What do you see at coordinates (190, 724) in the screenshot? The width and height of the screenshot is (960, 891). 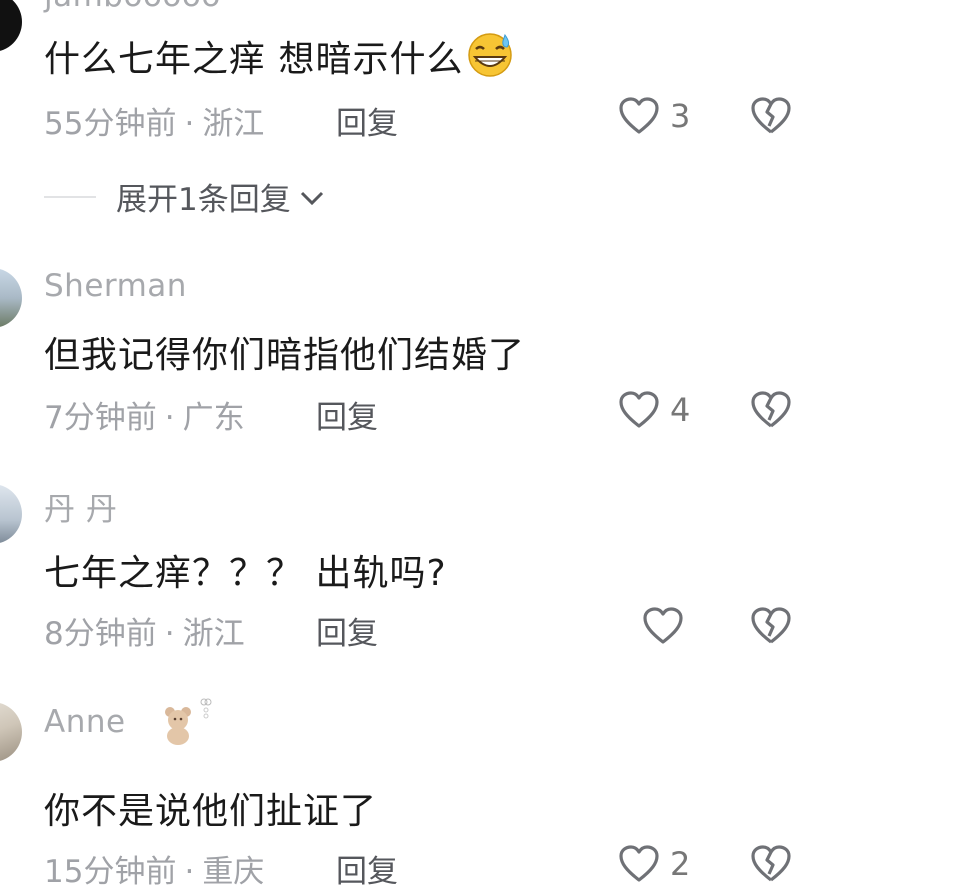 I see `teddy-bear-badge-icon` at bounding box center [190, 724].